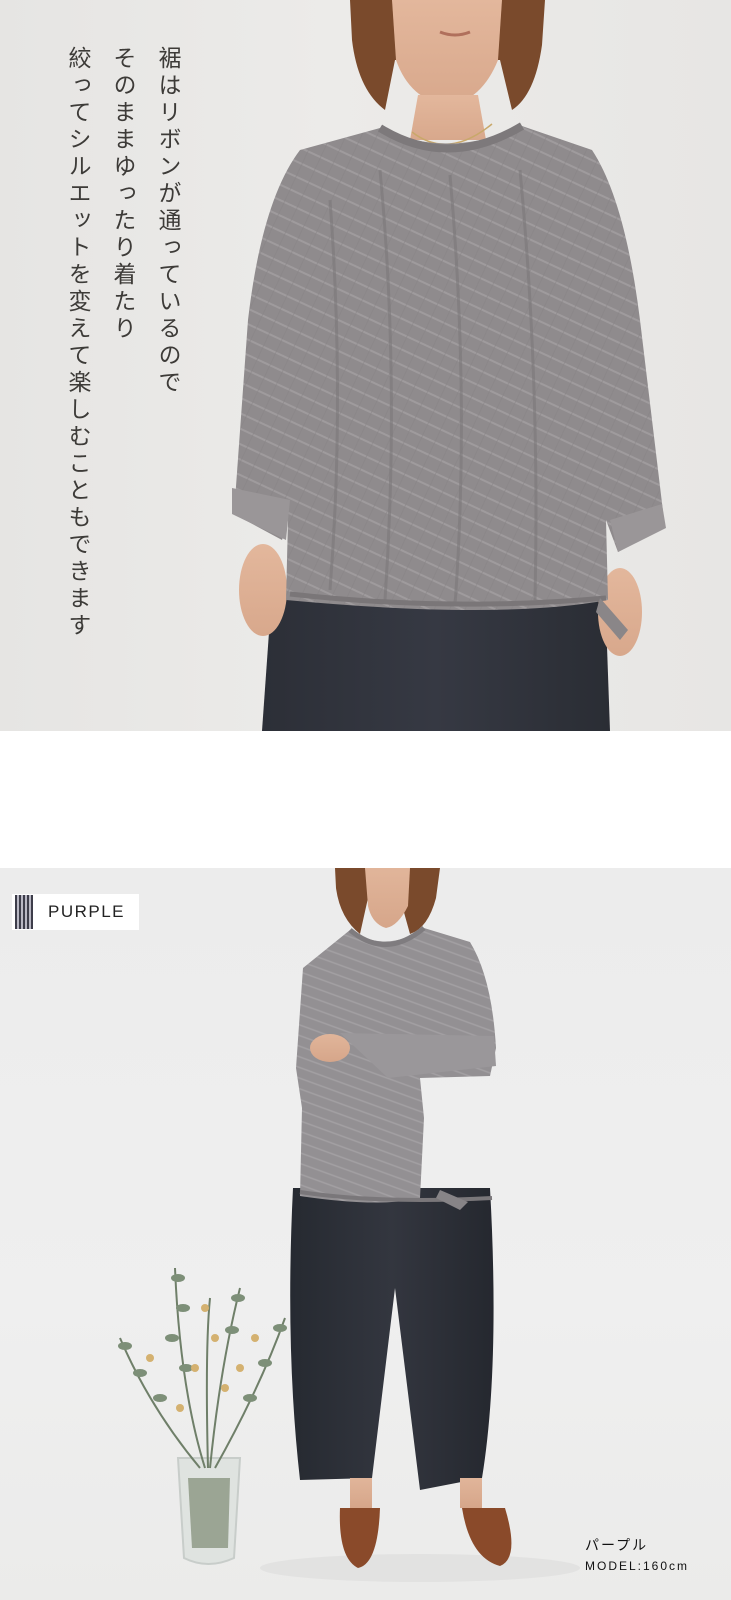 The image size is (731, 1600). I want to click on color-tag: PURPLE, so click(75, 912).